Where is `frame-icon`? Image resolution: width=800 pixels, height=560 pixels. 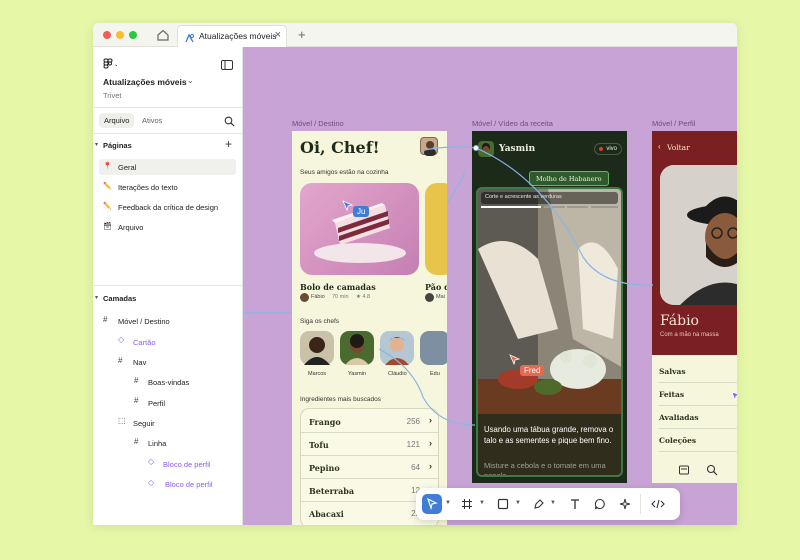 frame-icon is located at coordinates (467, 504).